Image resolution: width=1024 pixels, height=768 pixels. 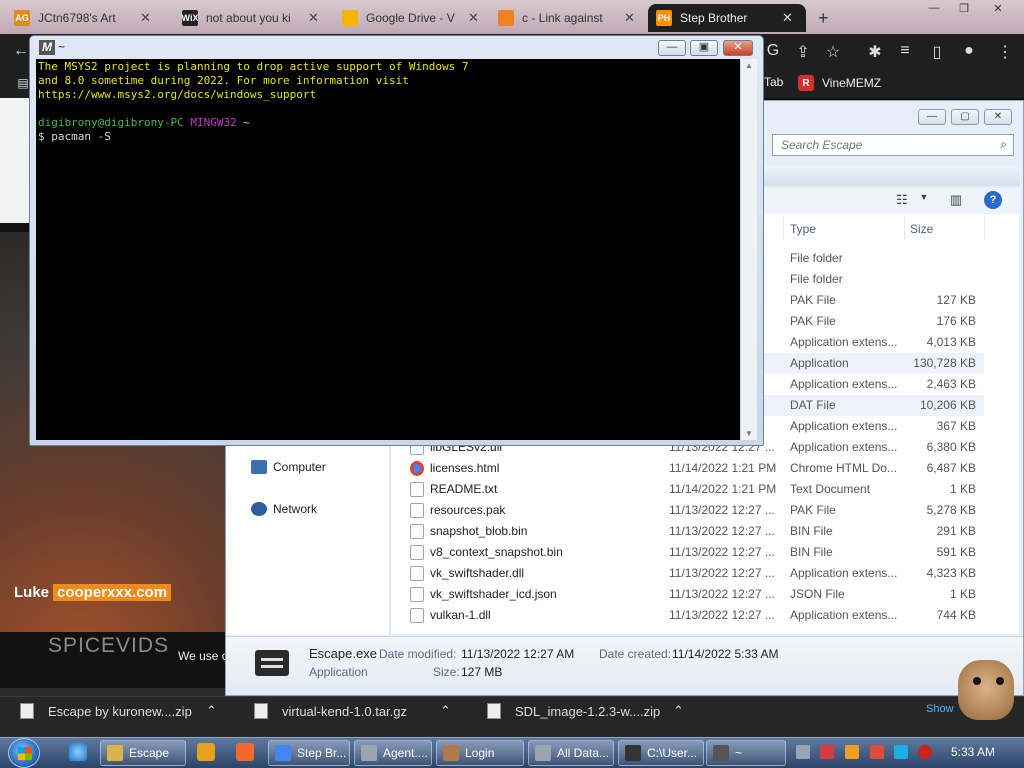 I want to click on file-type: File folder, so click(x=816, y=279).